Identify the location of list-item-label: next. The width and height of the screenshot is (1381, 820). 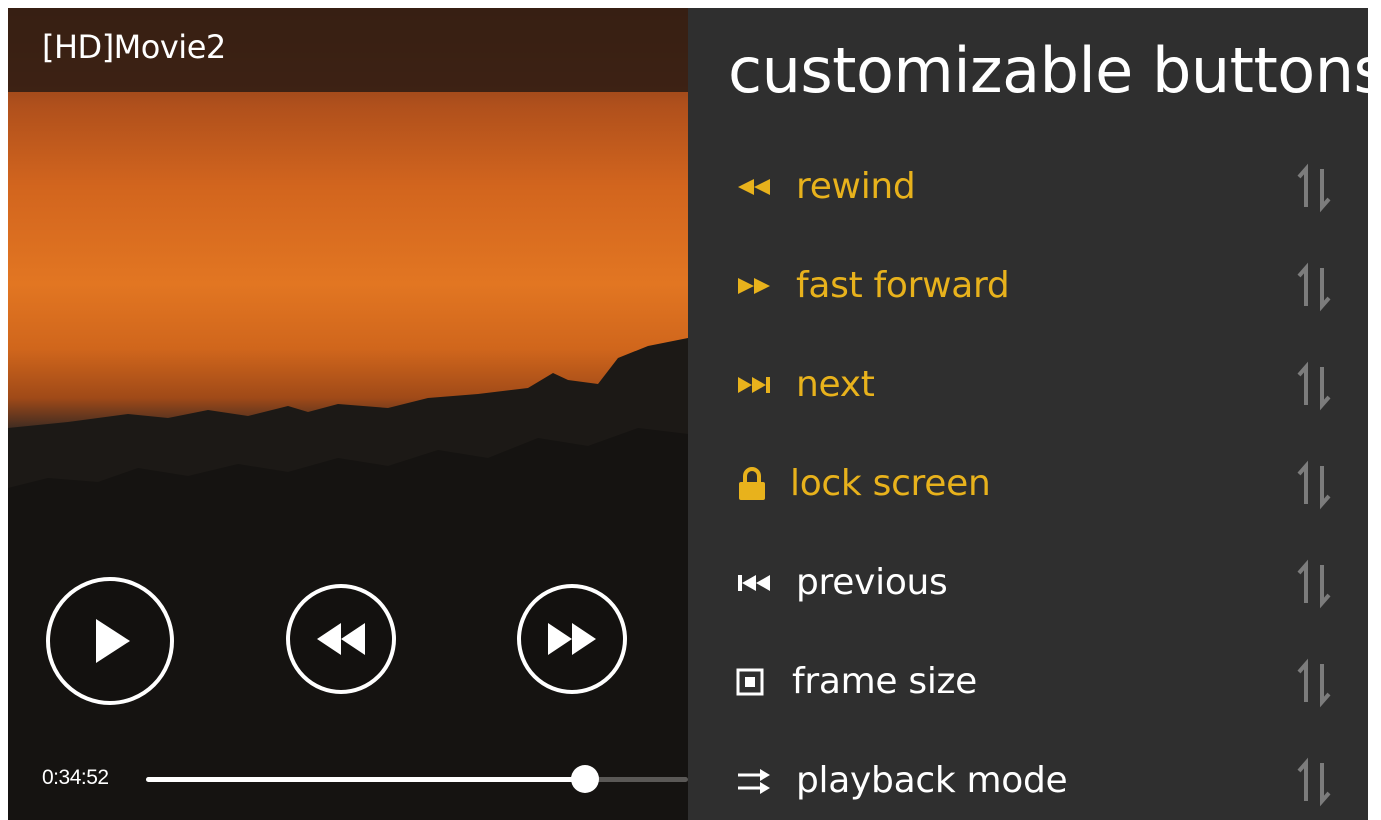
(835, 384).